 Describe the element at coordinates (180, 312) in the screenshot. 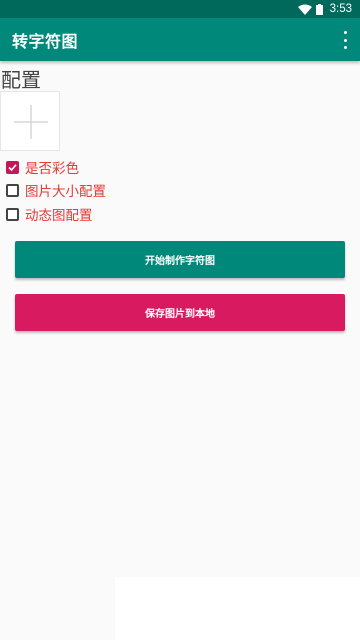

I see `save-button: 保存图片到本地` at that location.